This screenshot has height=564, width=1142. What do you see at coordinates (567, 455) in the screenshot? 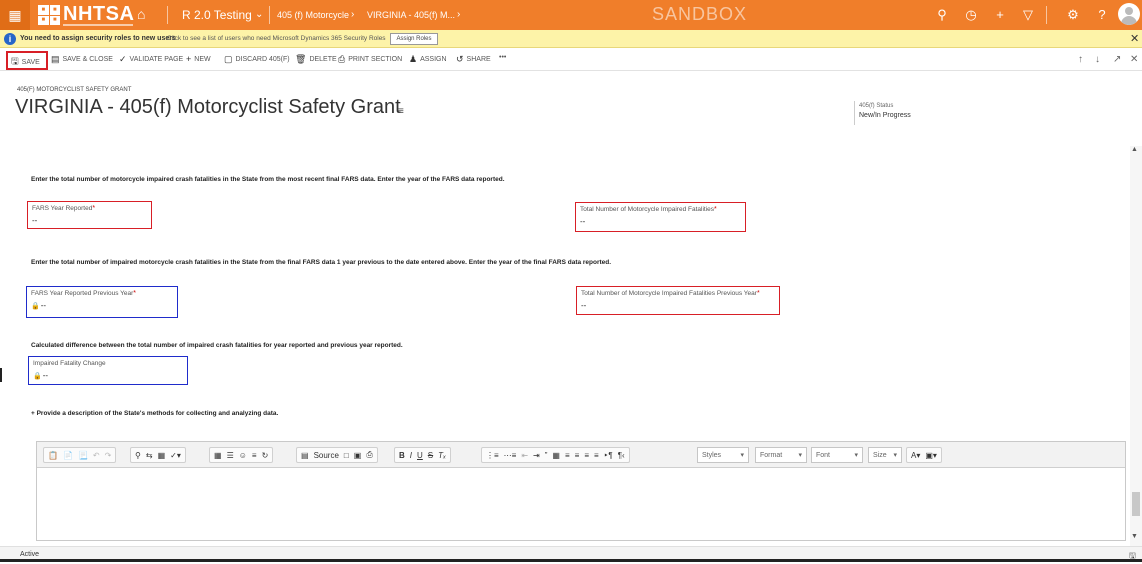
I see `align-left-icon: ≡` at bounding box center [567, 455].